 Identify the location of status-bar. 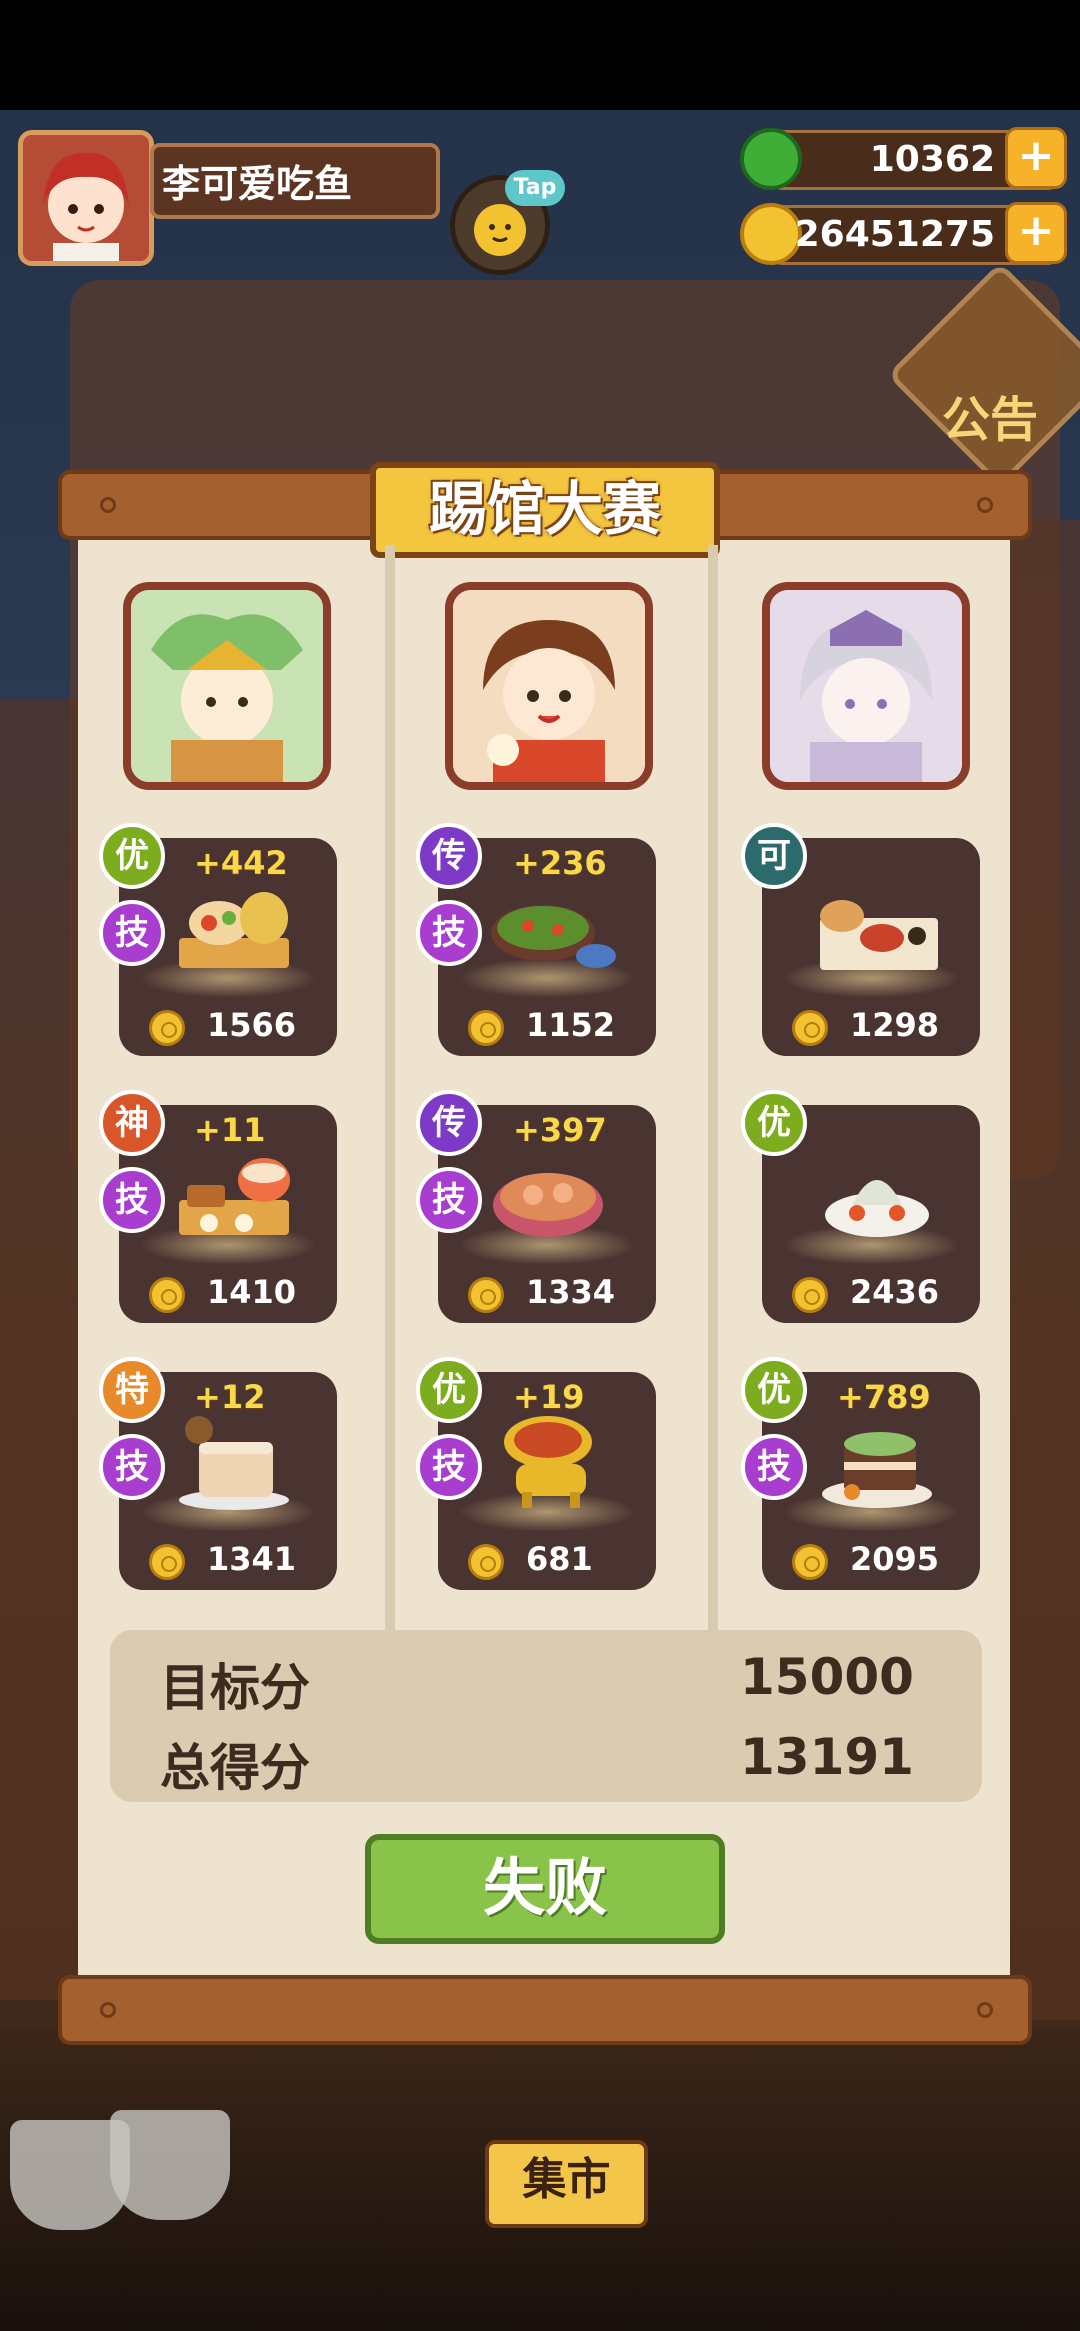
(540, 55).